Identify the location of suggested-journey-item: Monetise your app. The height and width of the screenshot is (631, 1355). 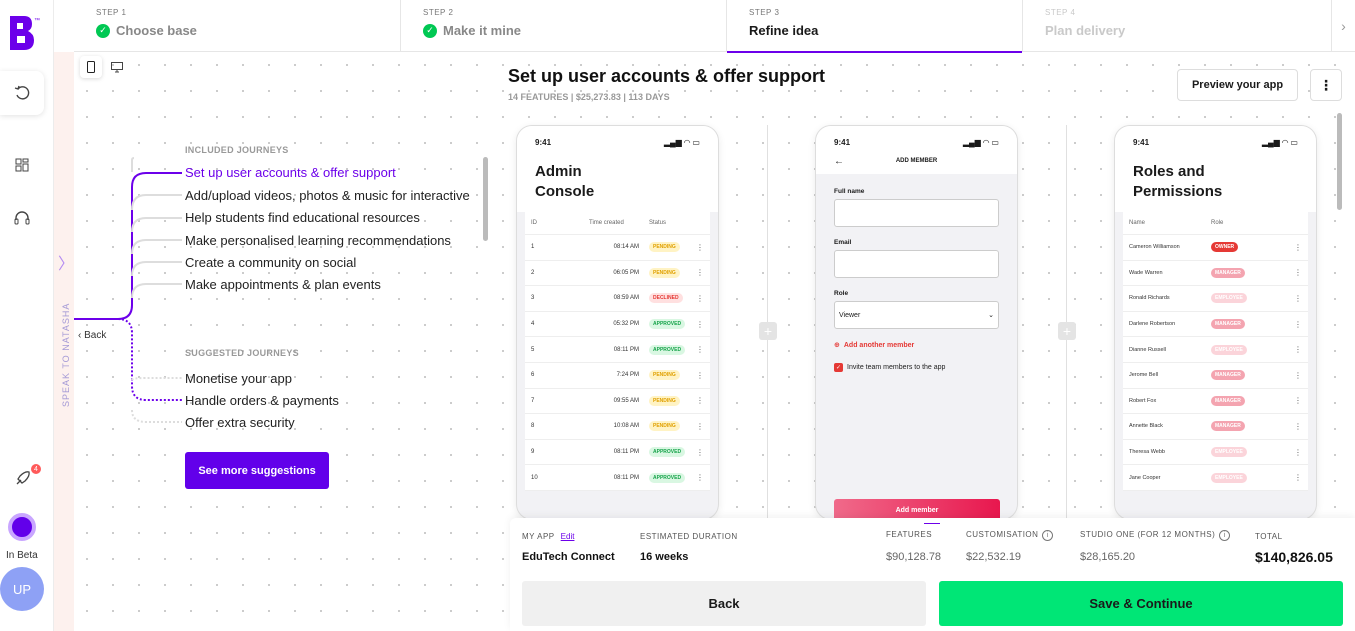
(238, 378).